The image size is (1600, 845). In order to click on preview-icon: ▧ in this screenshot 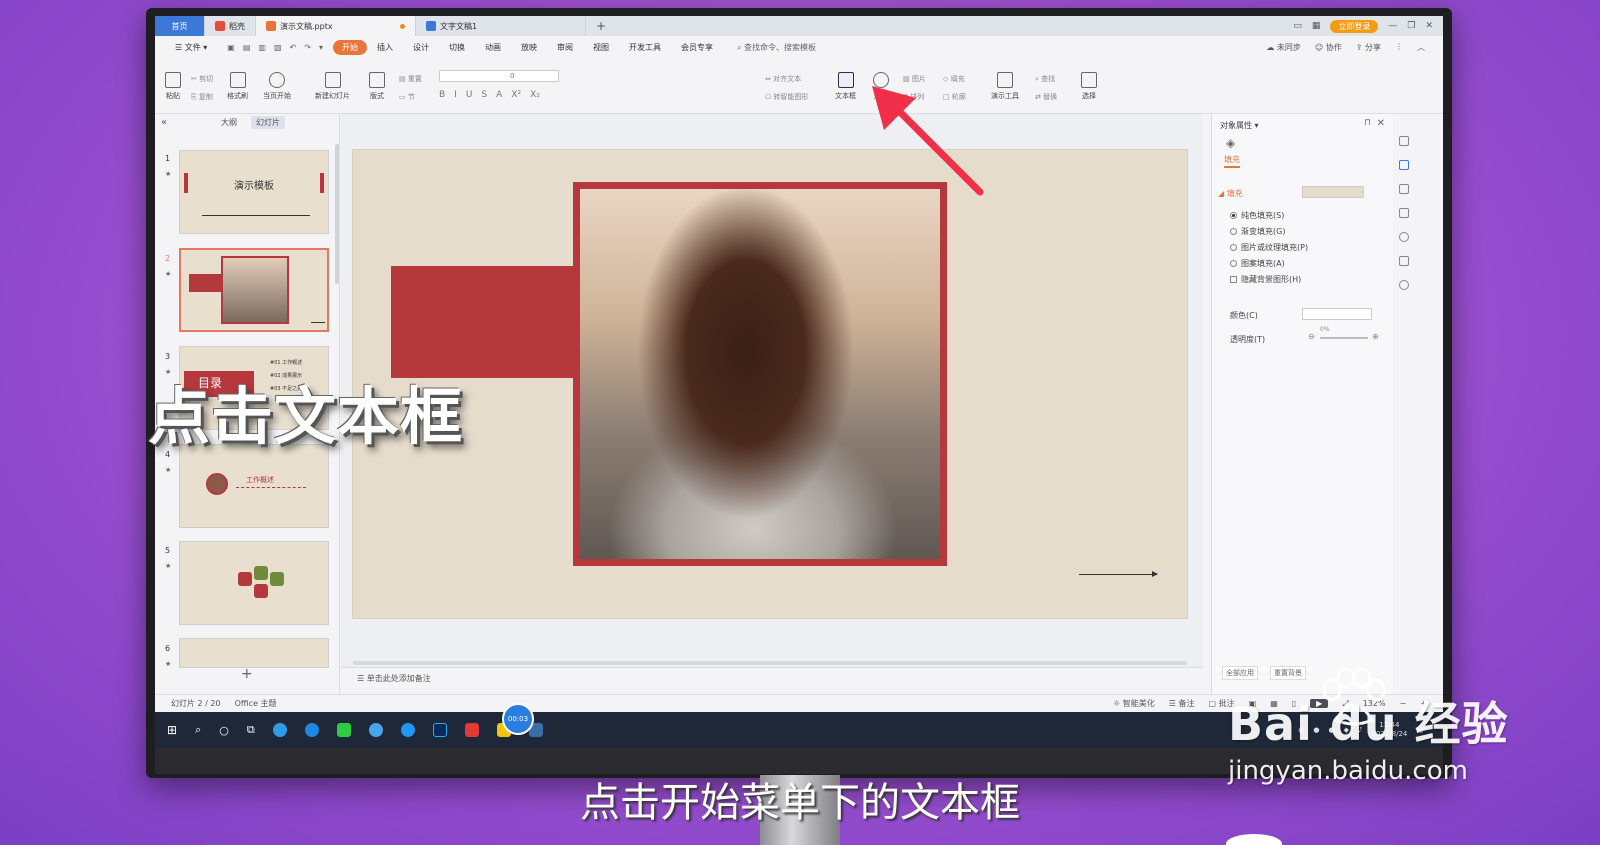, I will do `click(278, 47)`.